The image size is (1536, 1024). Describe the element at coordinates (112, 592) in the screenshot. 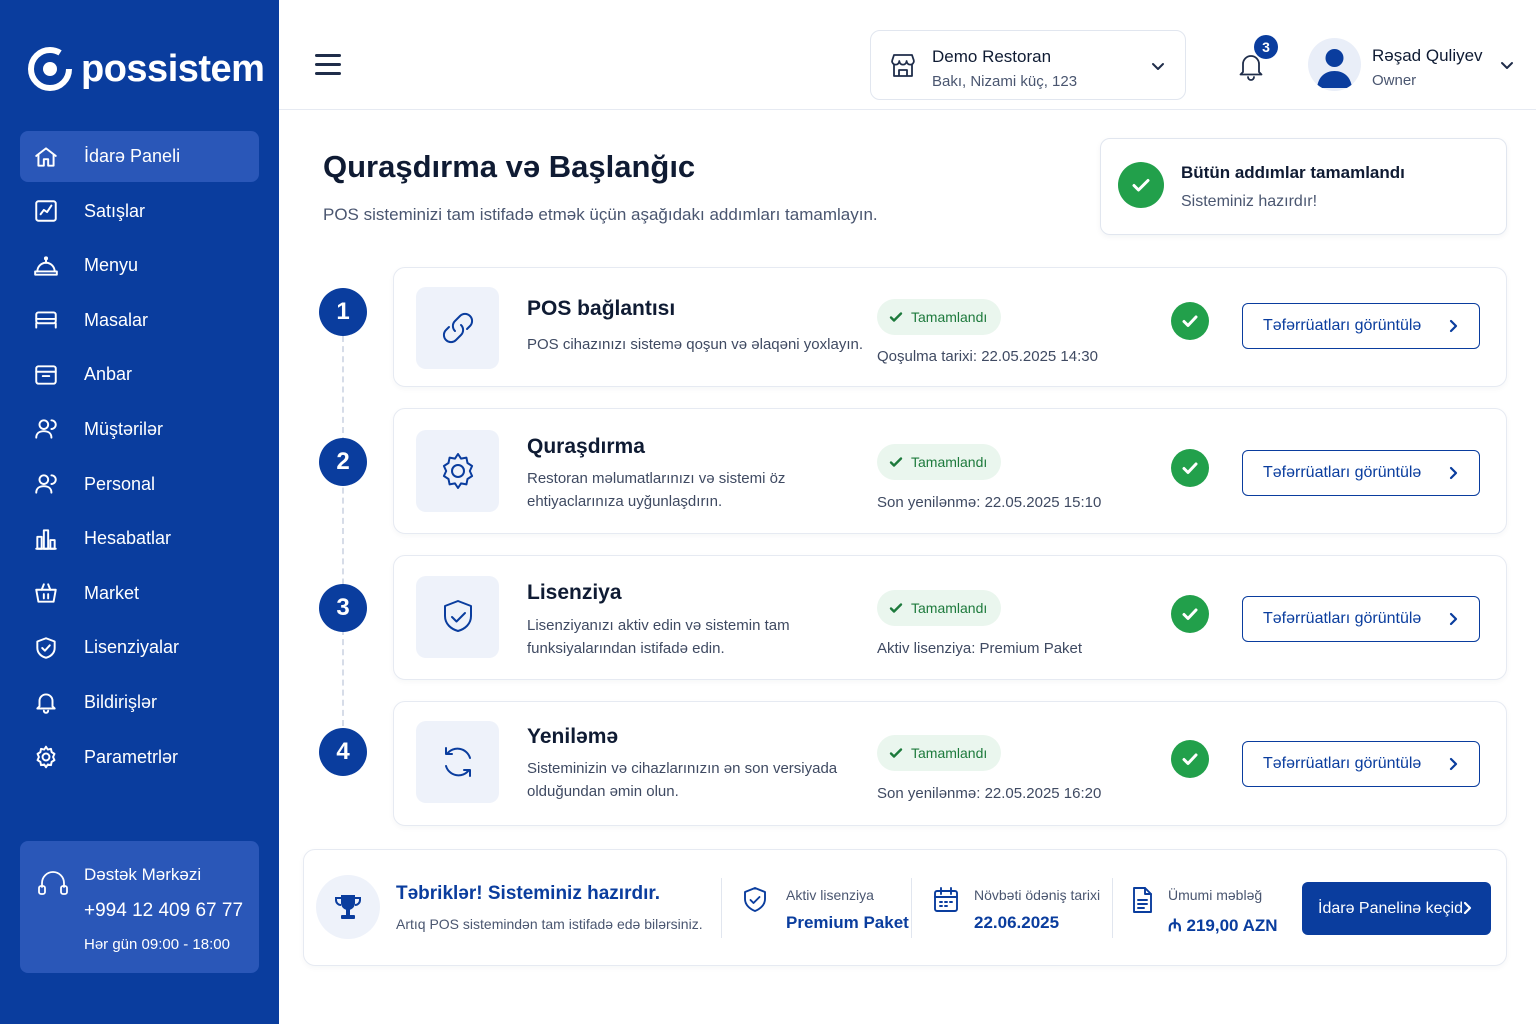

I see `sidebar-item-label: Market` at that location.